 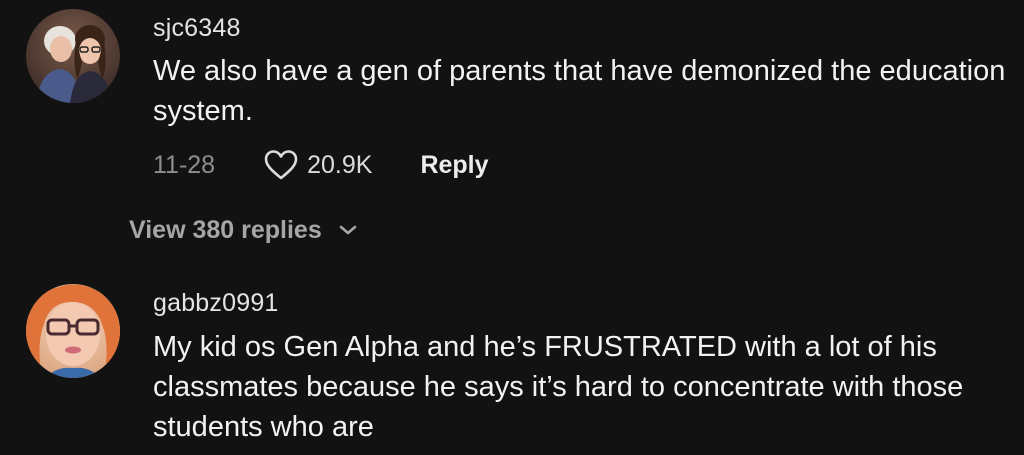 I want to click on chevron-down-icon, so click(x=348, y=230).